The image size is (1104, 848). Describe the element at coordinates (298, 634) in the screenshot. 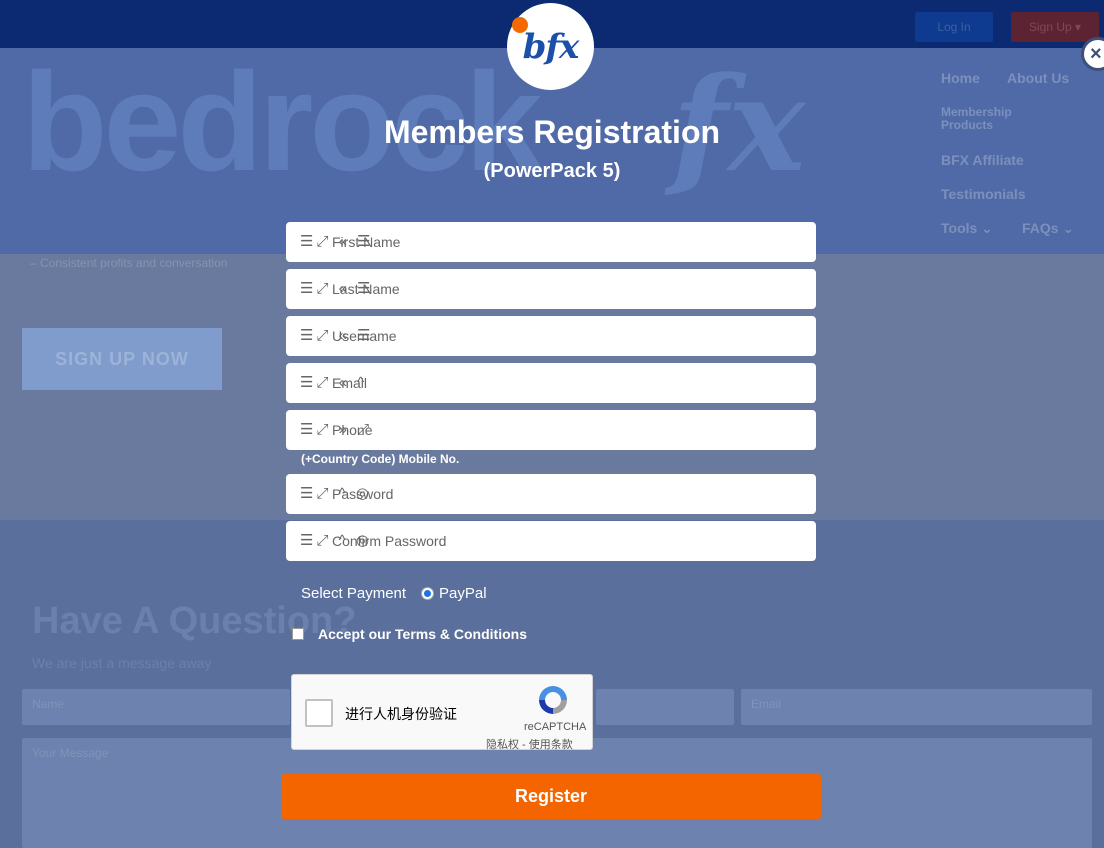

I see `terms-checkbox` at that location.